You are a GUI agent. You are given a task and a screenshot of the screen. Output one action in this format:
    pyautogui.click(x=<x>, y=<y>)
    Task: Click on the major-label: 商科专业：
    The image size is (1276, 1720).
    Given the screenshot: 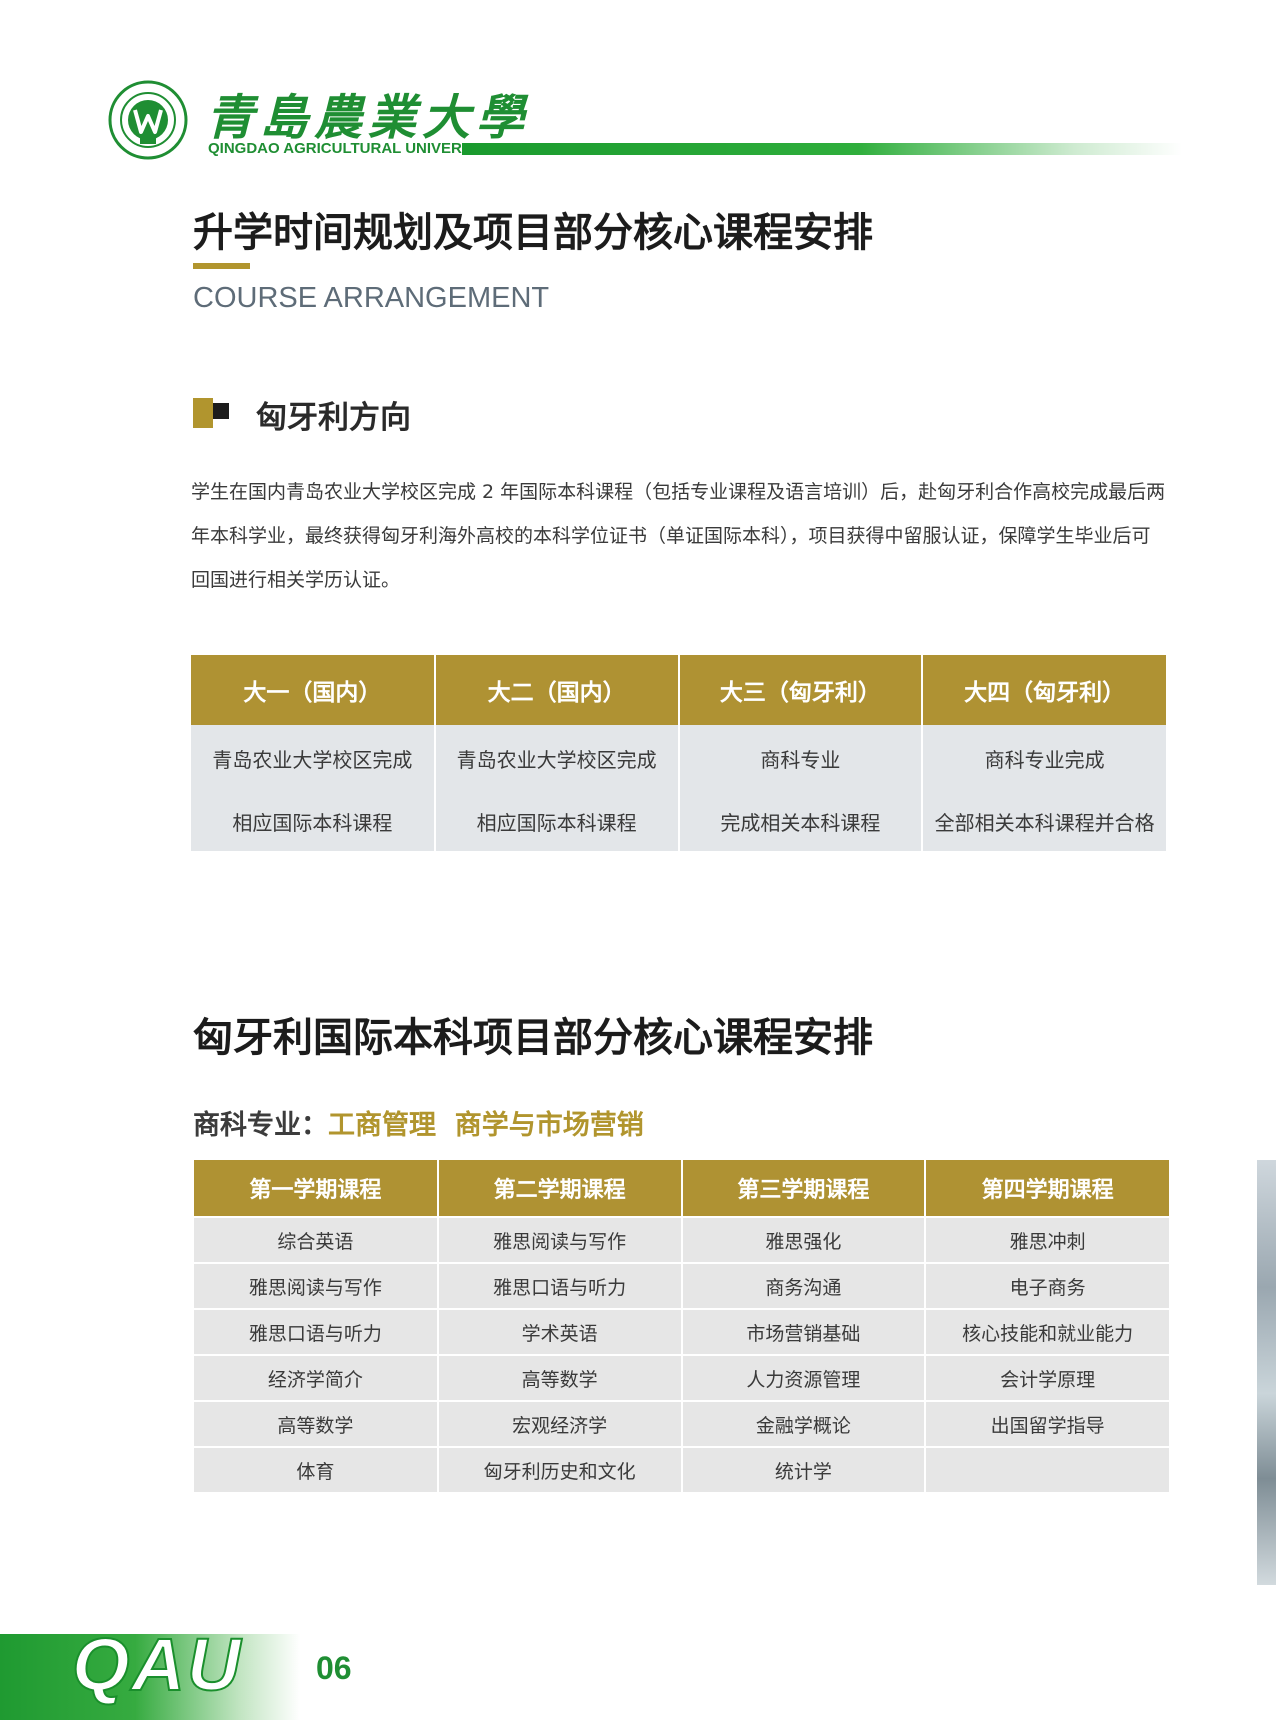 What is the action you would take?
    pyautogui.click(x=260, y=1125)
    